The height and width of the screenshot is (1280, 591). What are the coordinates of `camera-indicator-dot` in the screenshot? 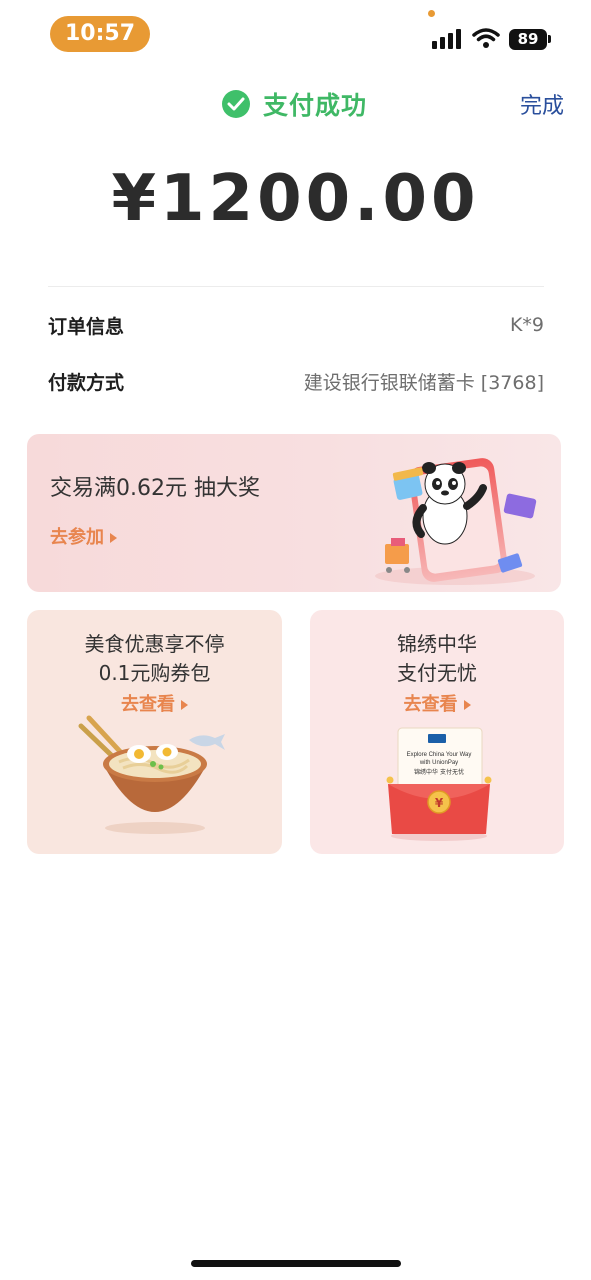 It's located at (431, 13).